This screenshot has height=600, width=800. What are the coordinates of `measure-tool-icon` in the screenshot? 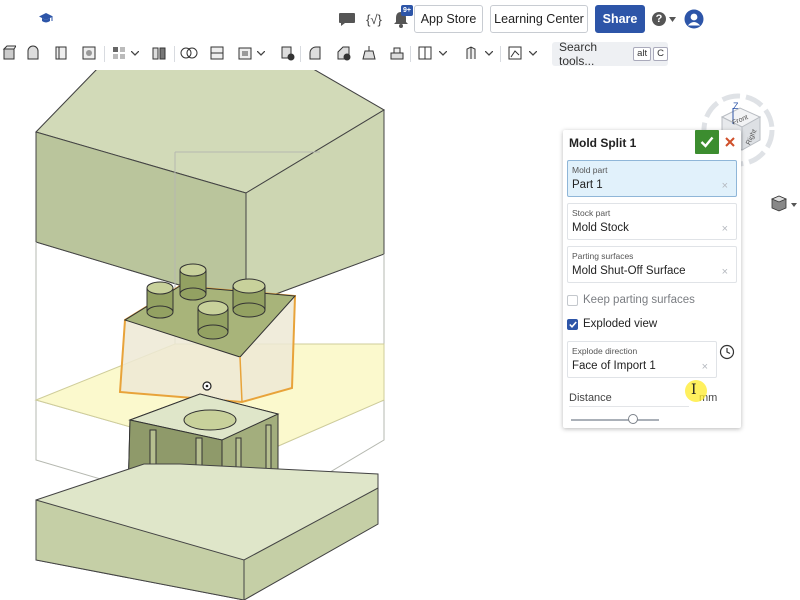 It's located at (515, 53).